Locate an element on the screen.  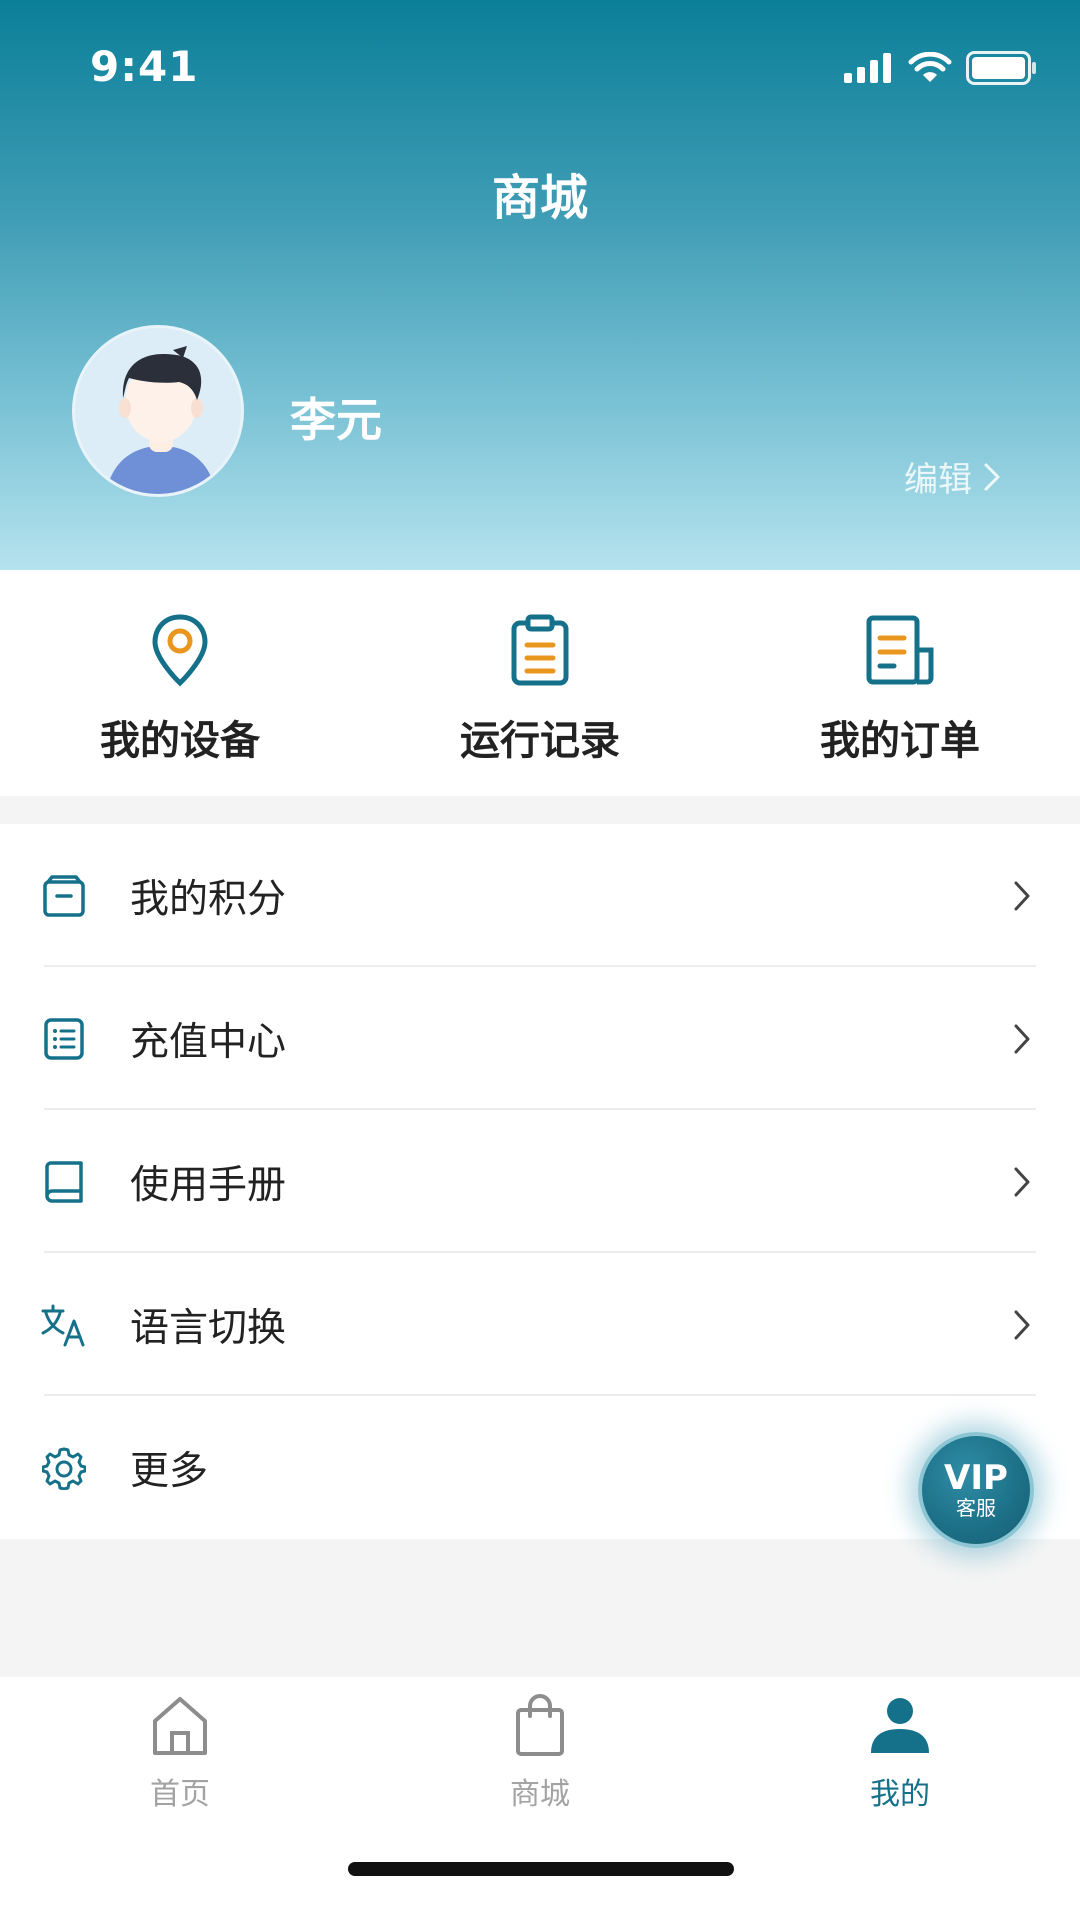
avatar is located at coordinates (158, 411).